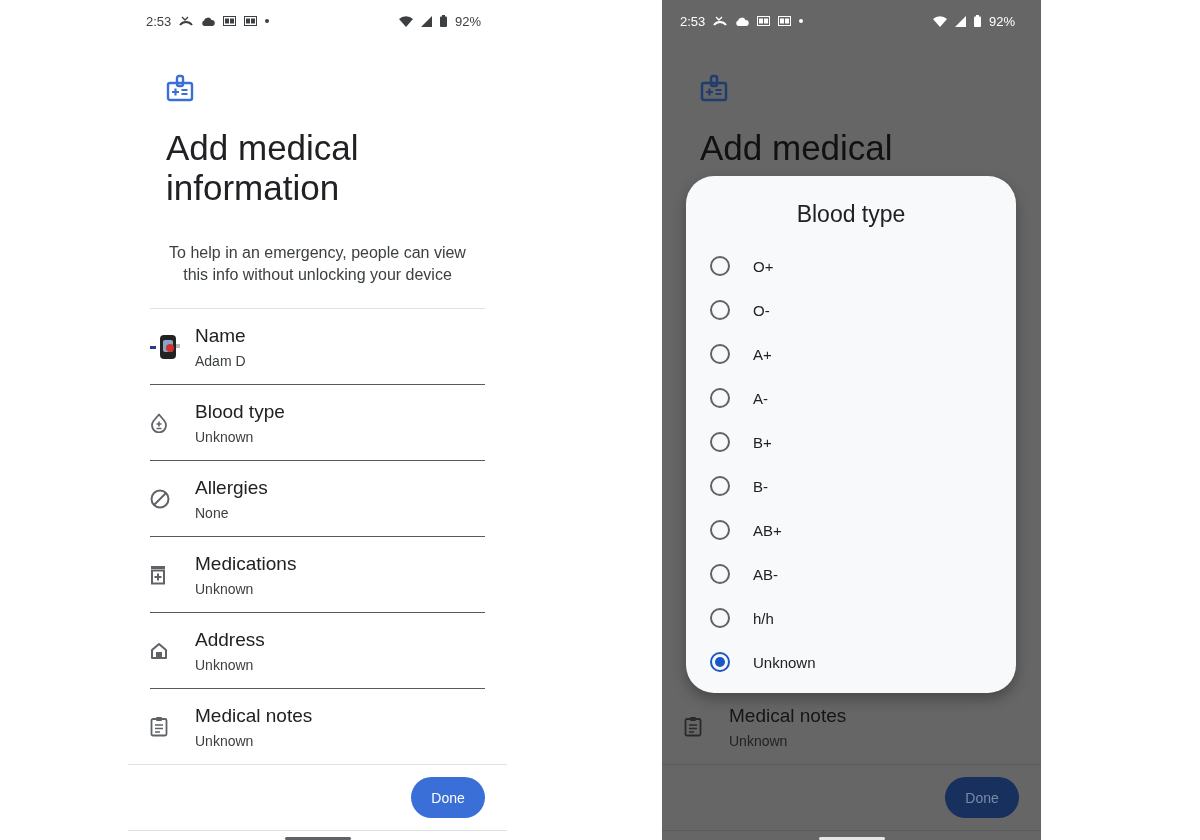 This screenshot has height=840, width=1200. Describe the element at coordinates (317, 838) in the screenshot. I see `home-indicator` at that location.